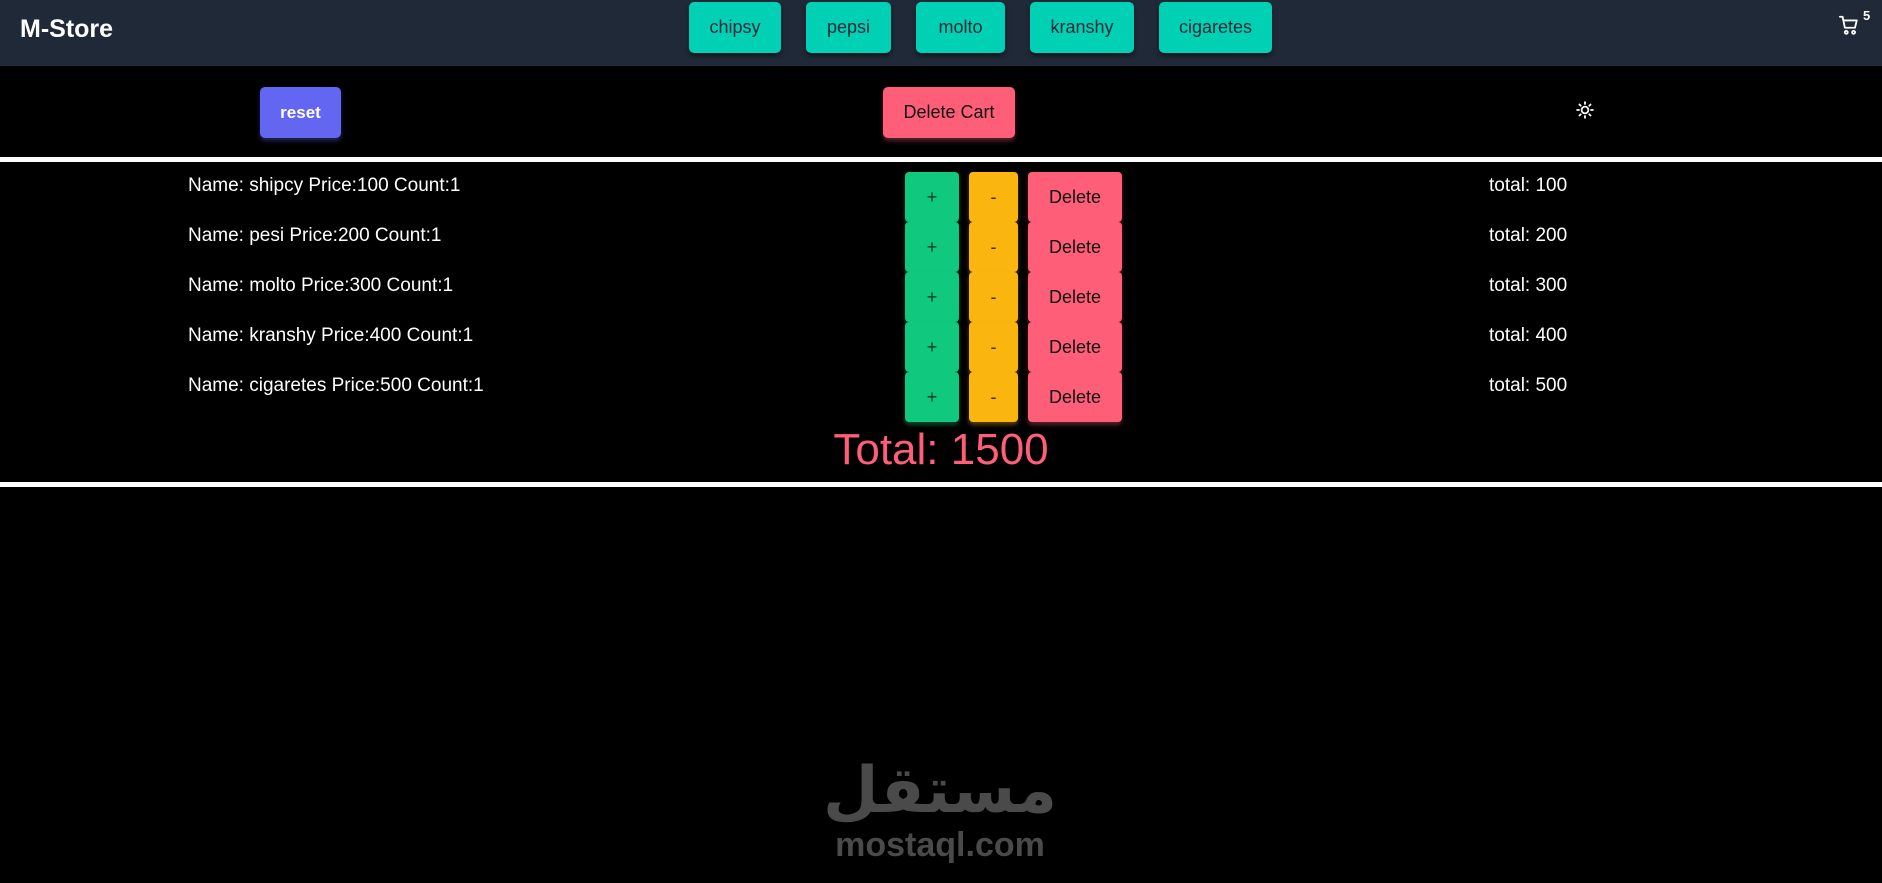 The width and height of the screenshot is (1882, 883). I want to click on cart-item-info: Name: shipcy Price:100 Count:1, so click(324, 185).